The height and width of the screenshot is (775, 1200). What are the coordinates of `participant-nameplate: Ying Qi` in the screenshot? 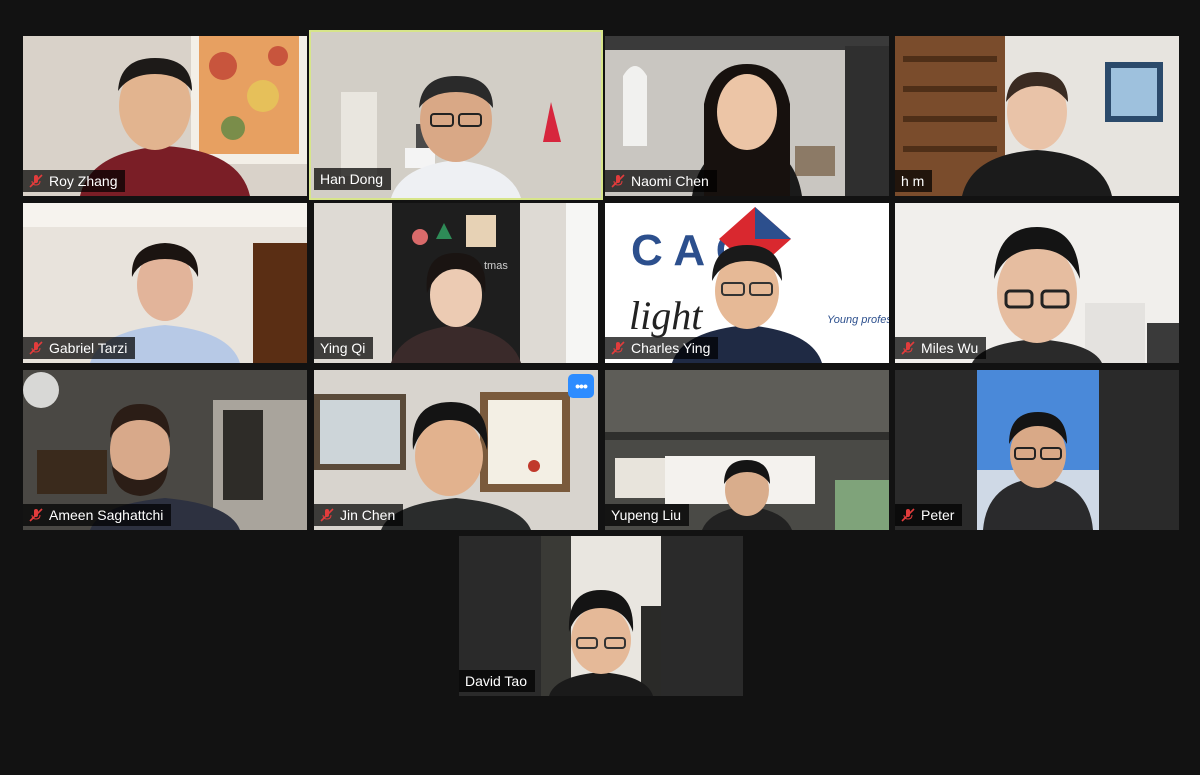 It's located at (344, 348).